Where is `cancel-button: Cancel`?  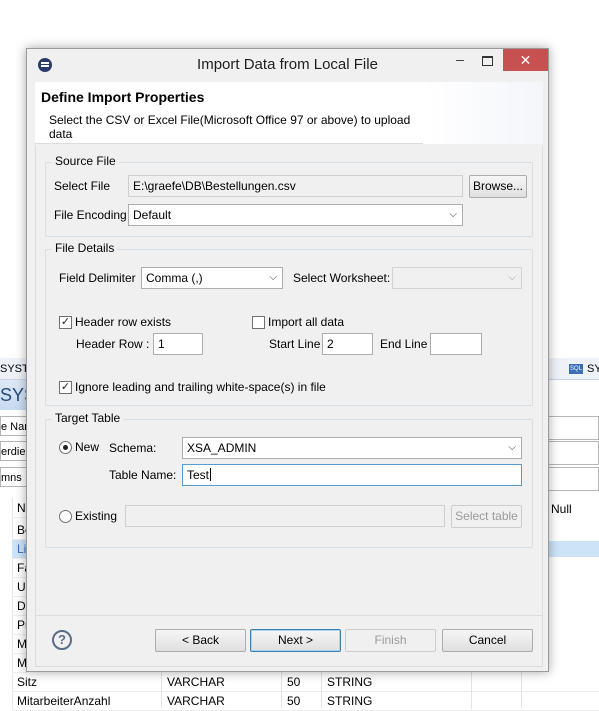 cancel-button: Cancel is located at coordinates (487, 640).